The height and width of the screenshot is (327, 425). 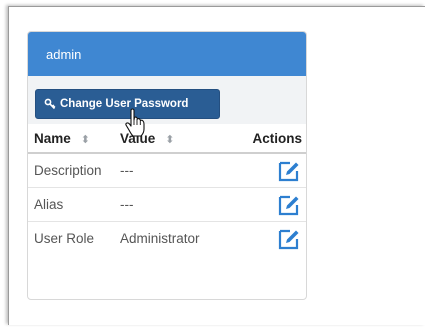 What do you see at coordinates (74, 204) in the screenshot?
I see `row-name: Alias` at bounding box center [74, 204].